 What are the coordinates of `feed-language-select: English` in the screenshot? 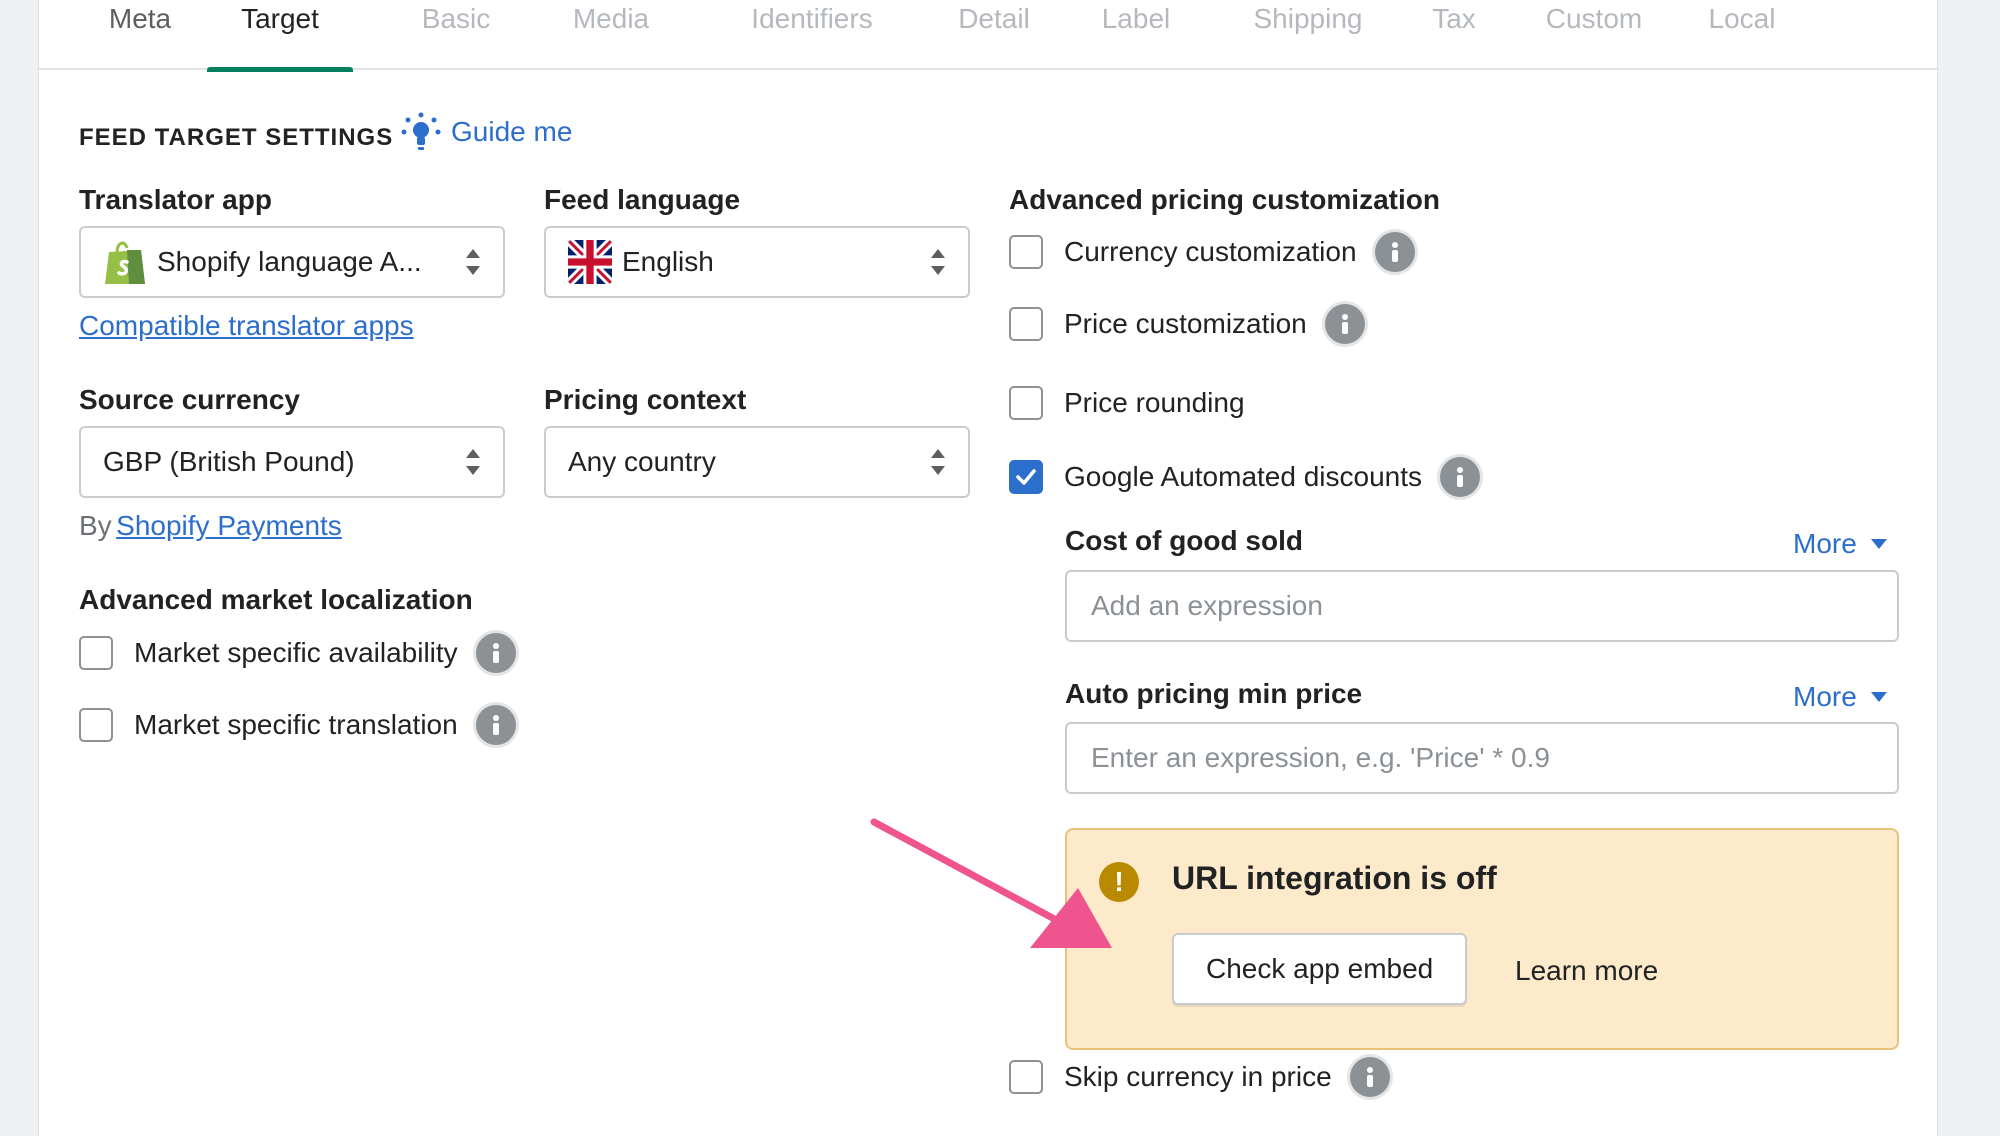 It's located at (757, 262).